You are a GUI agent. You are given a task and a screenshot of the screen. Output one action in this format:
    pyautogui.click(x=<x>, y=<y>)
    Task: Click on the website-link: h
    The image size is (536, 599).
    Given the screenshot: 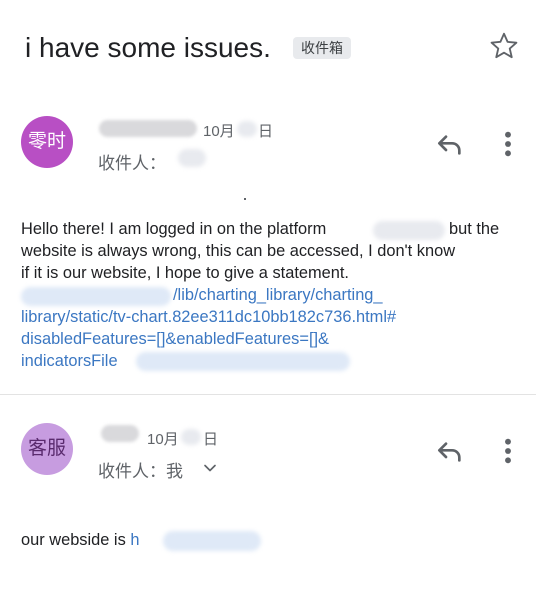 What is the action you would take?
    pyautogui.click(x=134, y=540)
    